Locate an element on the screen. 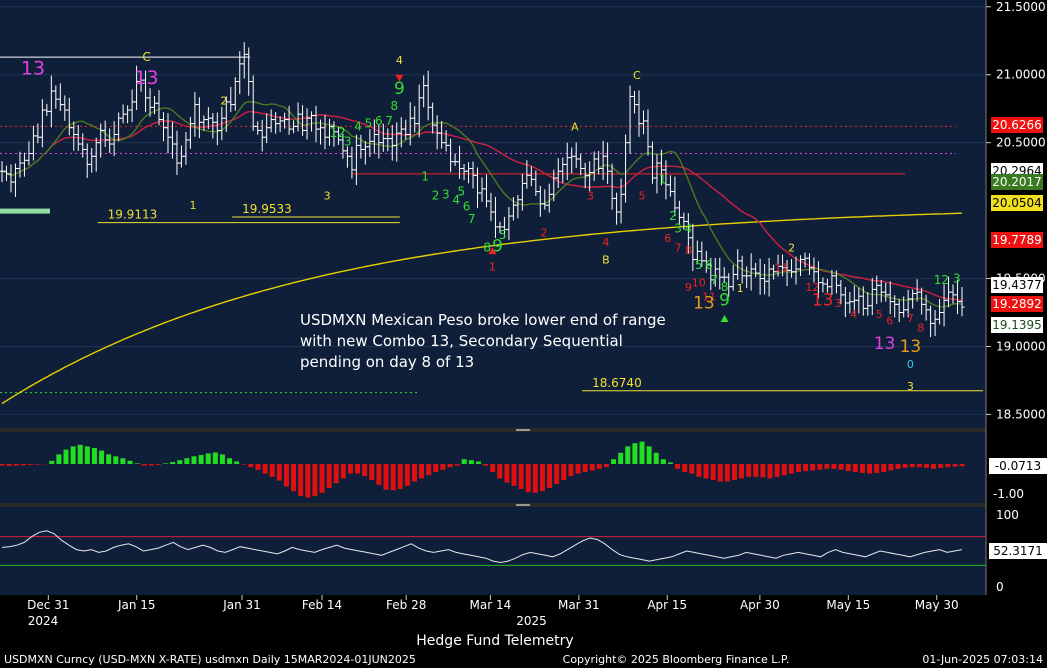 Image resolution: width=1047 pixels, height=668 pixels. rsi-value-label: 52.3171 is located at coordinates (1018, 551).